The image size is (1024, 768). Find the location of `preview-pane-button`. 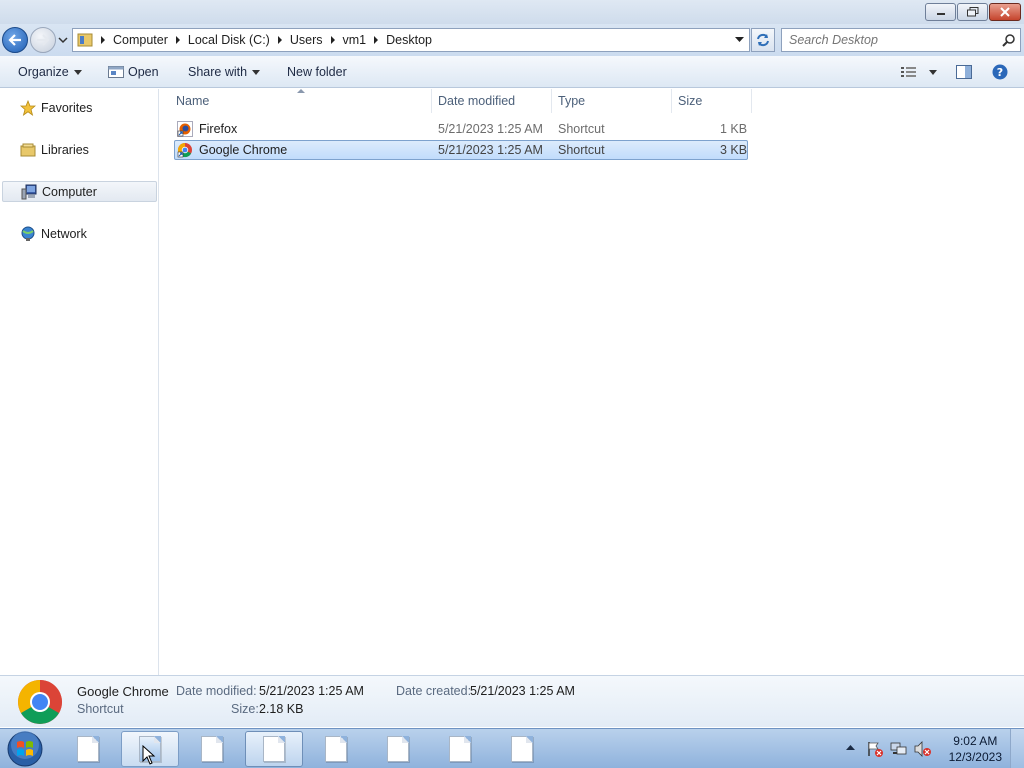

preview-pane-button is located at coordinates (964, 72).